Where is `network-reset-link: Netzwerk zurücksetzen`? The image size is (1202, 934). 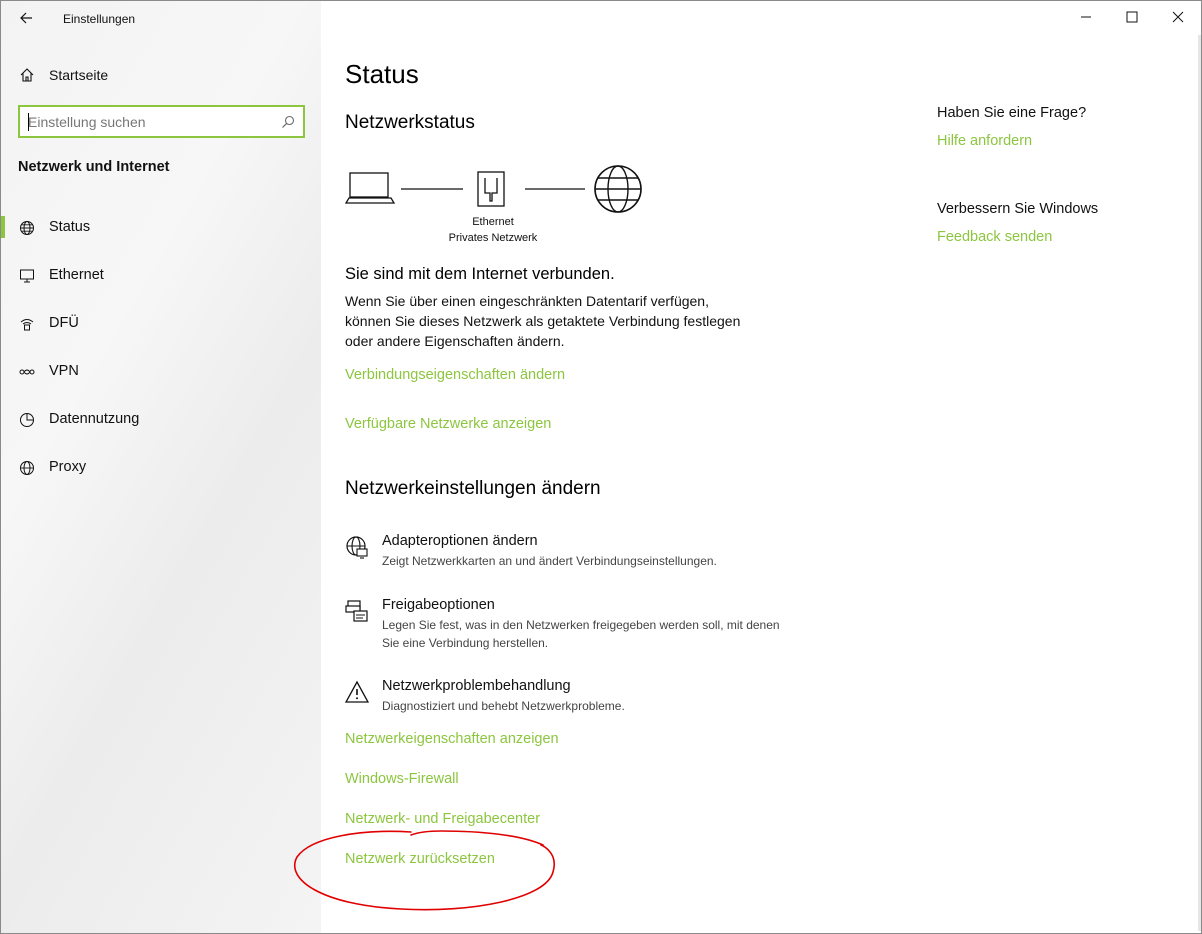
network-reset-link: Netzwerk zurücksetzen is located at coordinates (420, 859).